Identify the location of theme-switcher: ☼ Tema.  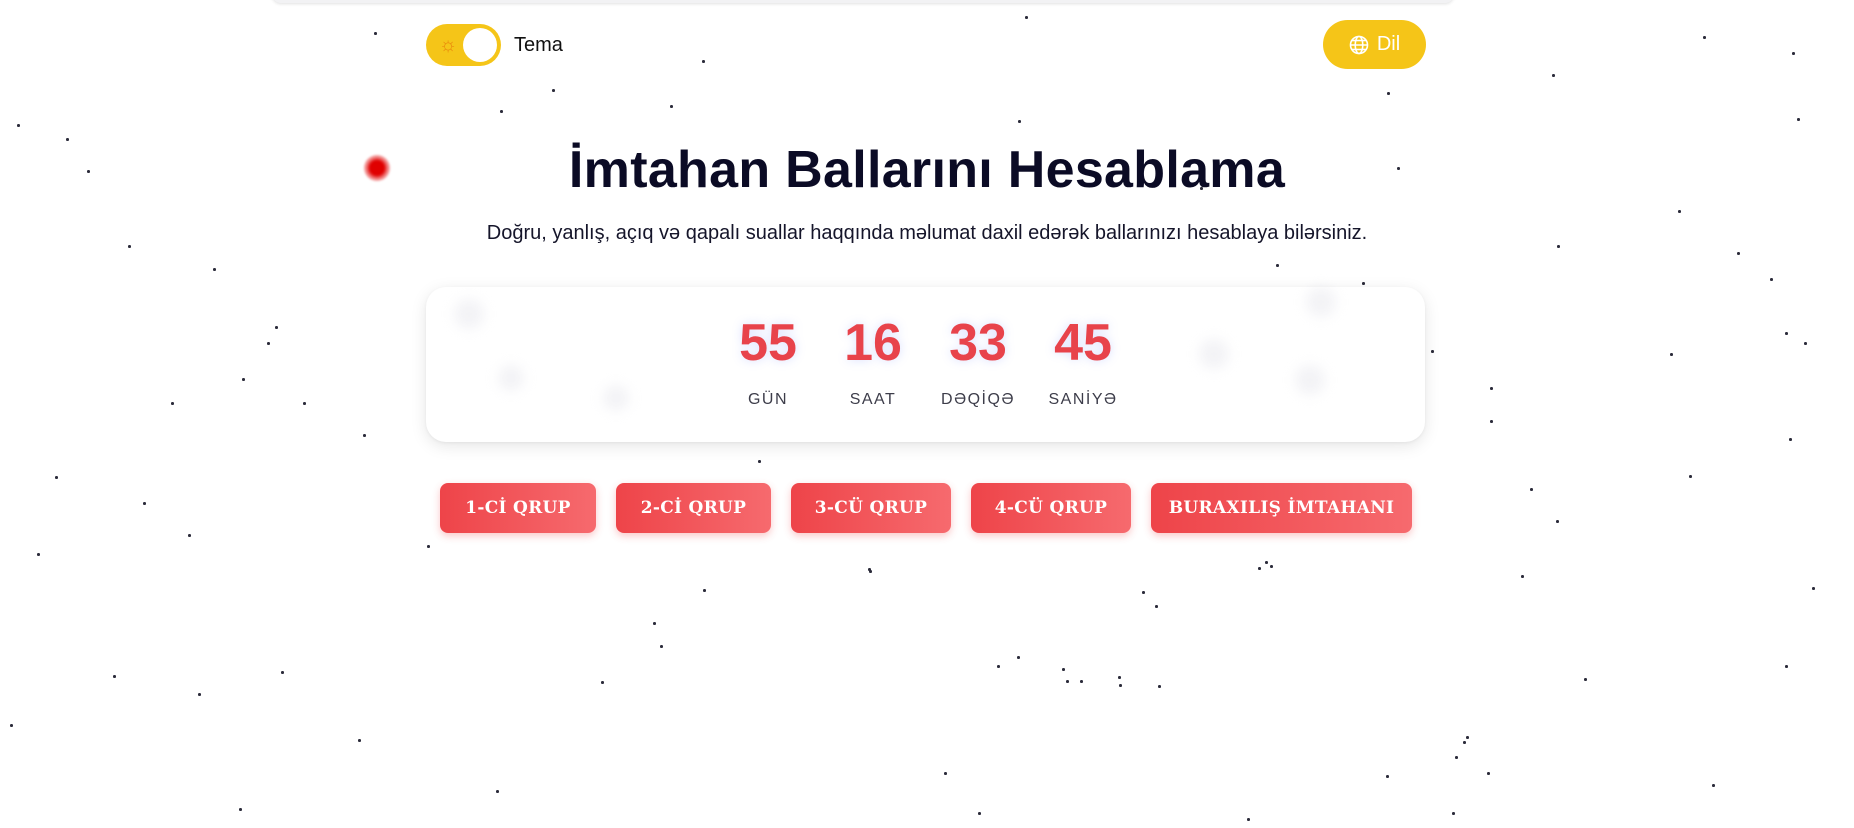
(494, 45).